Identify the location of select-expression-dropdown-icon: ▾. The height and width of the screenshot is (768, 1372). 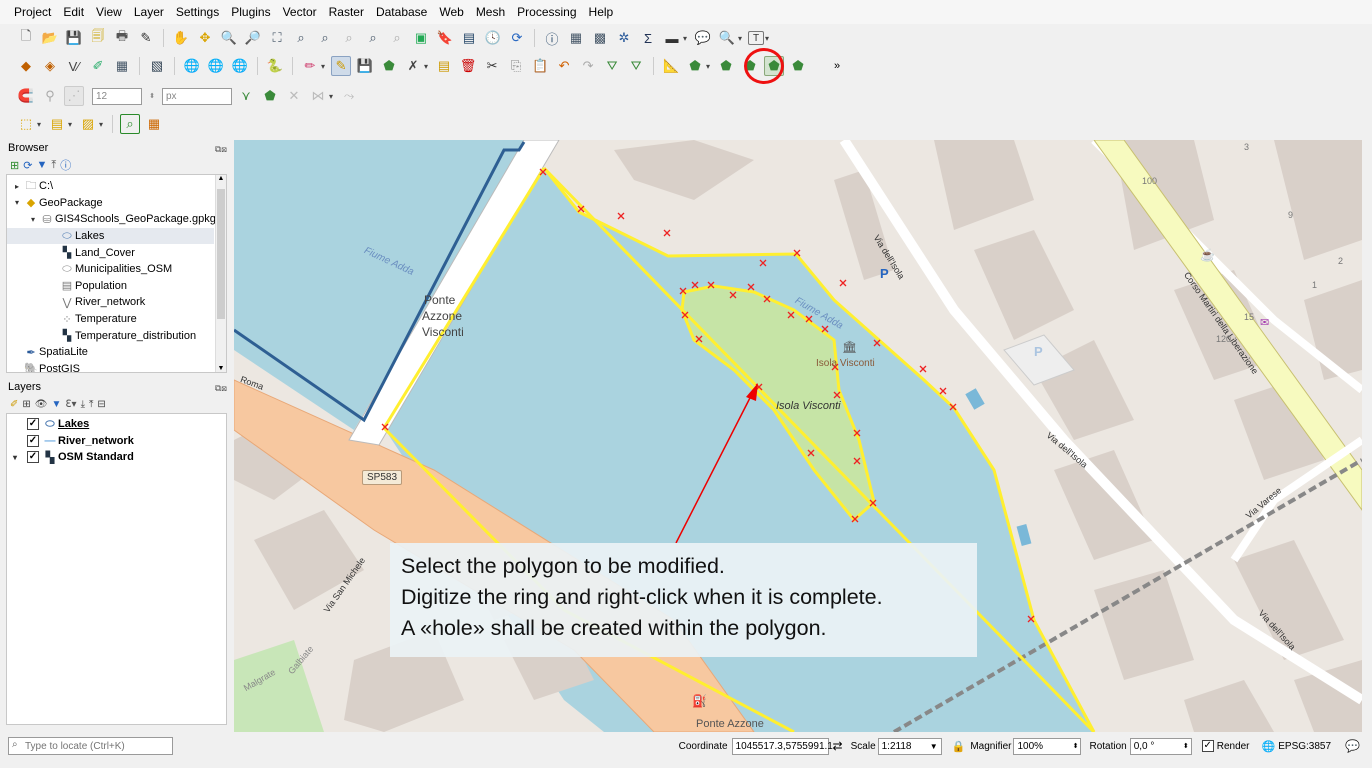
(70, 124).